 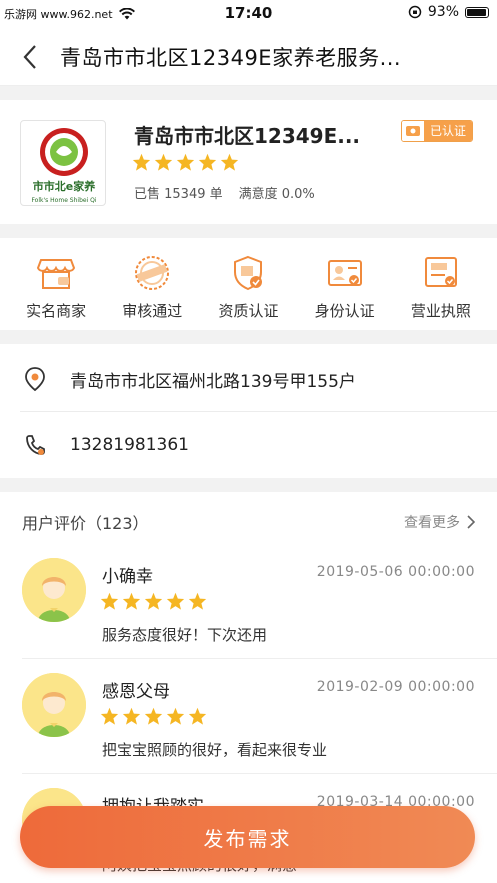 I want to click on status-right: 93%, so click(x=448, y=12).